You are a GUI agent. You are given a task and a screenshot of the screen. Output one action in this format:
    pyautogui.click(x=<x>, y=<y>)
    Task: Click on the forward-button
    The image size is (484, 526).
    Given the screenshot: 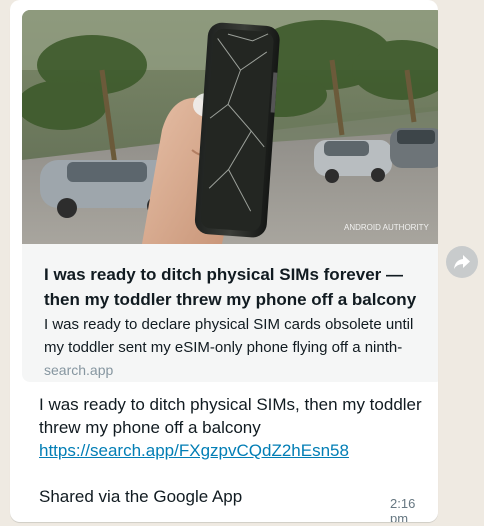 What is the action you would take?
    pyautogui.click(x=462, y=262)
    